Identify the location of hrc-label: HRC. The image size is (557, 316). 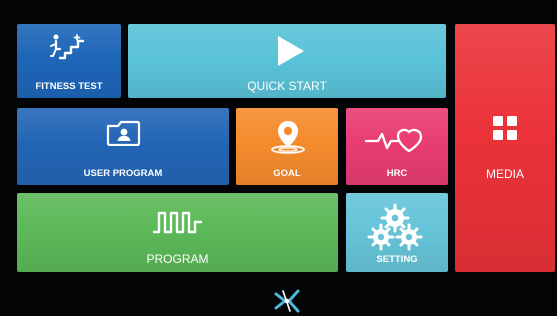
(397, 173).